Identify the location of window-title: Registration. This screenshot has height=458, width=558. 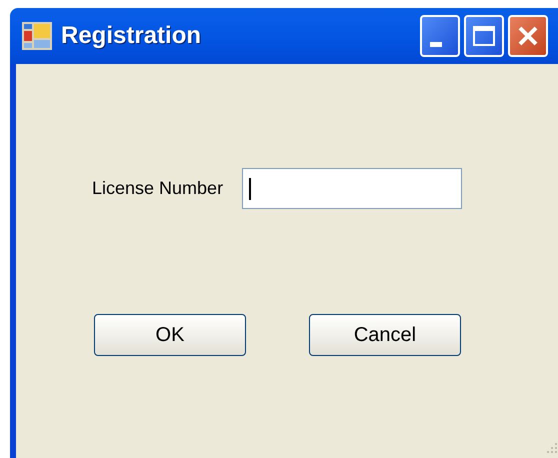
(131, 36).